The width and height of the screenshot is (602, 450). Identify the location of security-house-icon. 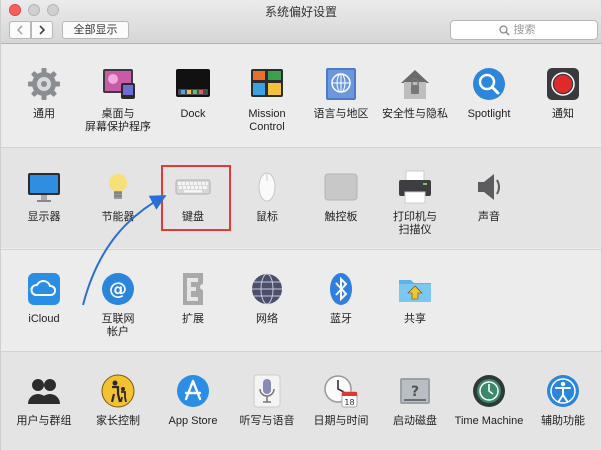
(415, 84).